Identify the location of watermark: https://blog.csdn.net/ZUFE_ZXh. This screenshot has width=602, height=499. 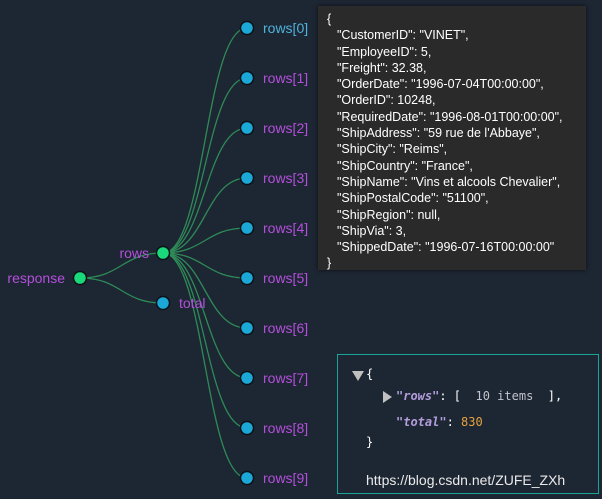
(466, 480).